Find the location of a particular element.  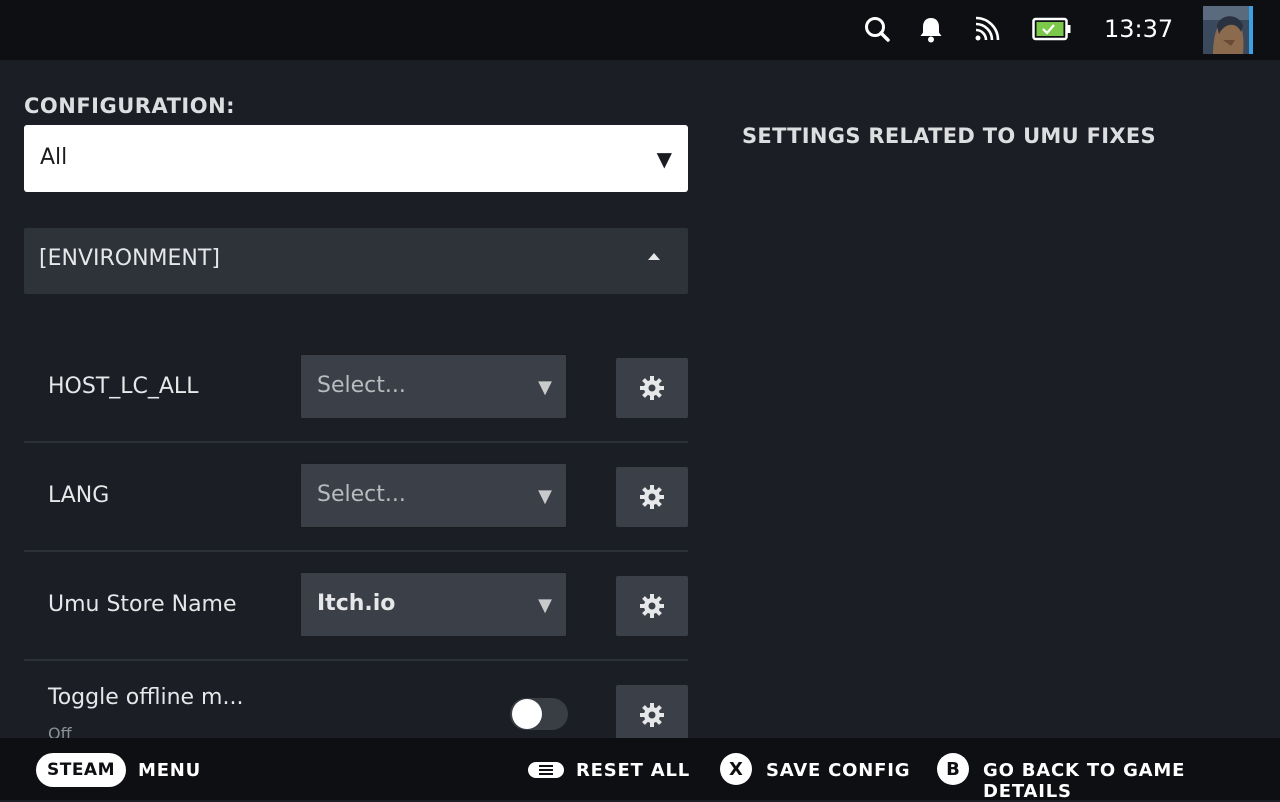

host-lc-all-settings-button is located at coordinates (652, 388).